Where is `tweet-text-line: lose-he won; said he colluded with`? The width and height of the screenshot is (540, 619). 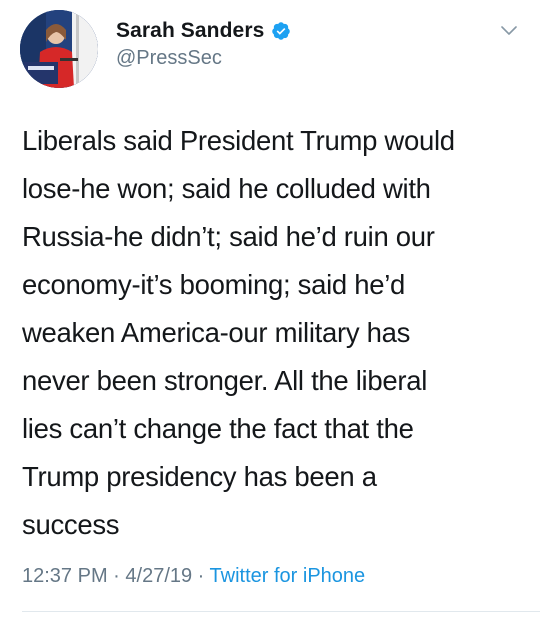
tweet-text-line: lose-he won; said he colluded with is located at coordinates (226, 188).